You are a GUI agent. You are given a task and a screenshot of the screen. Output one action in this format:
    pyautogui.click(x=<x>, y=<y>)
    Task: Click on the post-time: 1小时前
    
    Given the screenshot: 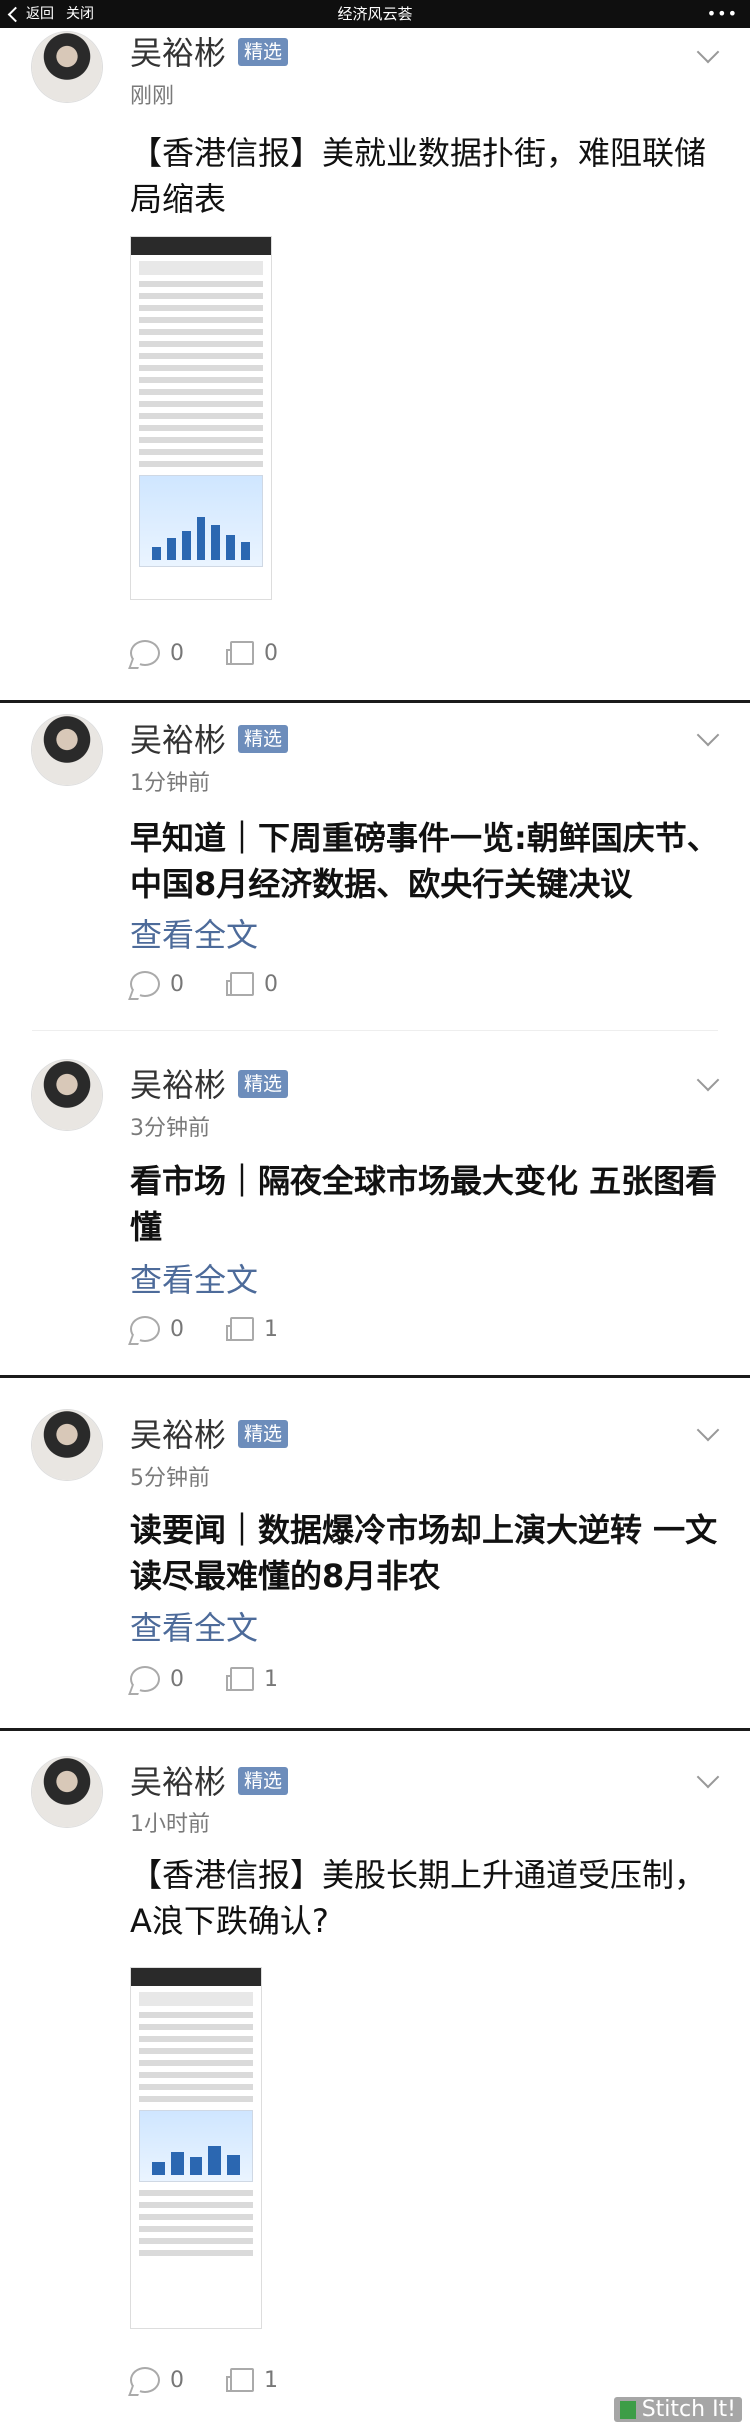 What is the action you would take?
    pyautogui.click(x=170, y=1824)
    